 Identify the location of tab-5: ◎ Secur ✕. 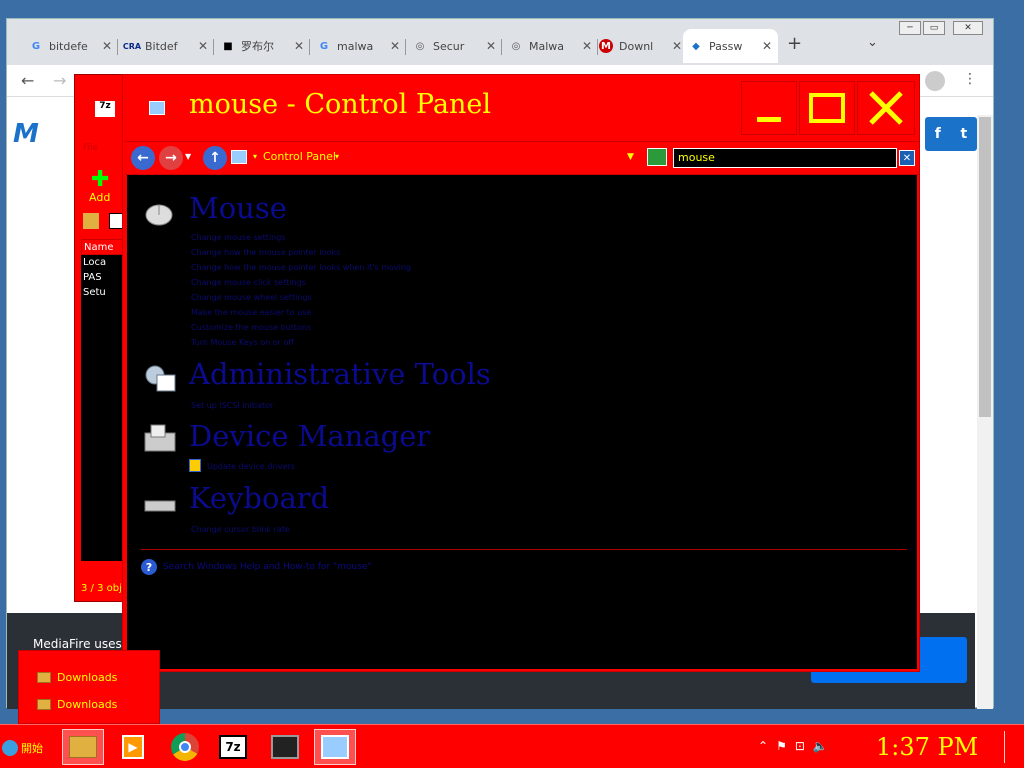
(454, 46).